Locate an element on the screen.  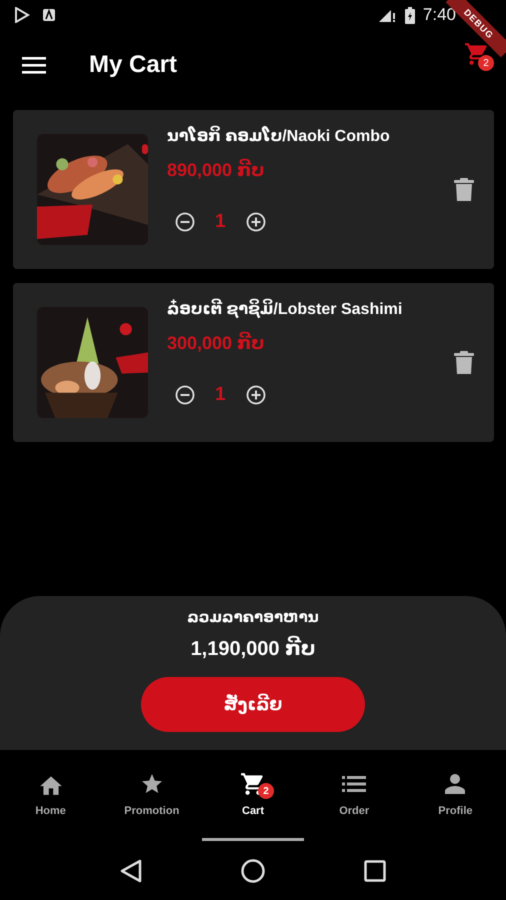
back-icon is located at coordinates (131, 870).